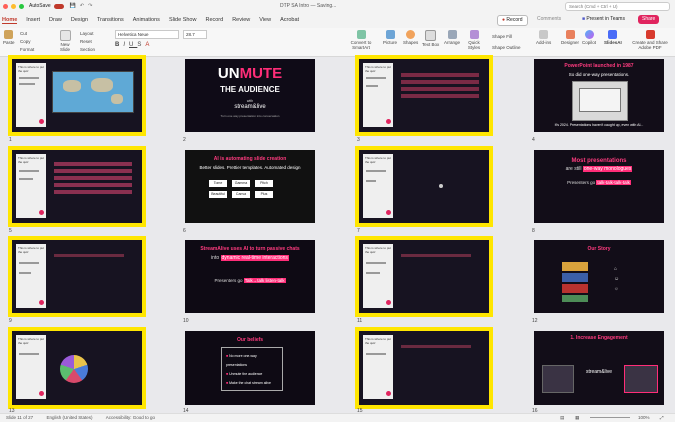 Image resolution: width=675 pixels, height=422 pixels. I want to click on font-format-row: BIUSA, so click(134, 45).